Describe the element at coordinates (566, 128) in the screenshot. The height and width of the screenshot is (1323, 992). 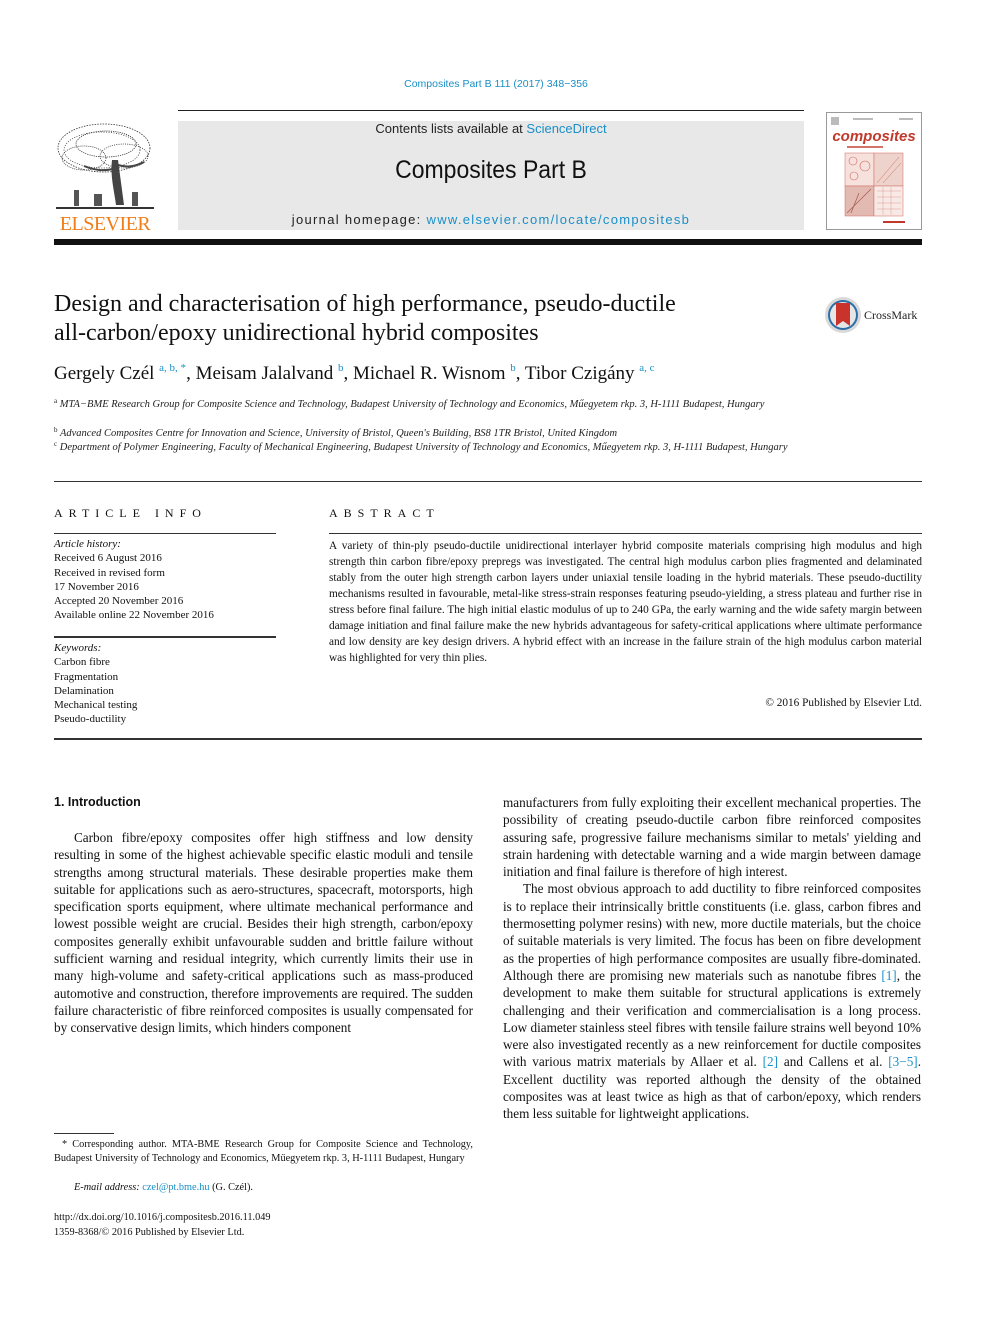
I see `sciencedirect-link: ScienceDirect` at that location.